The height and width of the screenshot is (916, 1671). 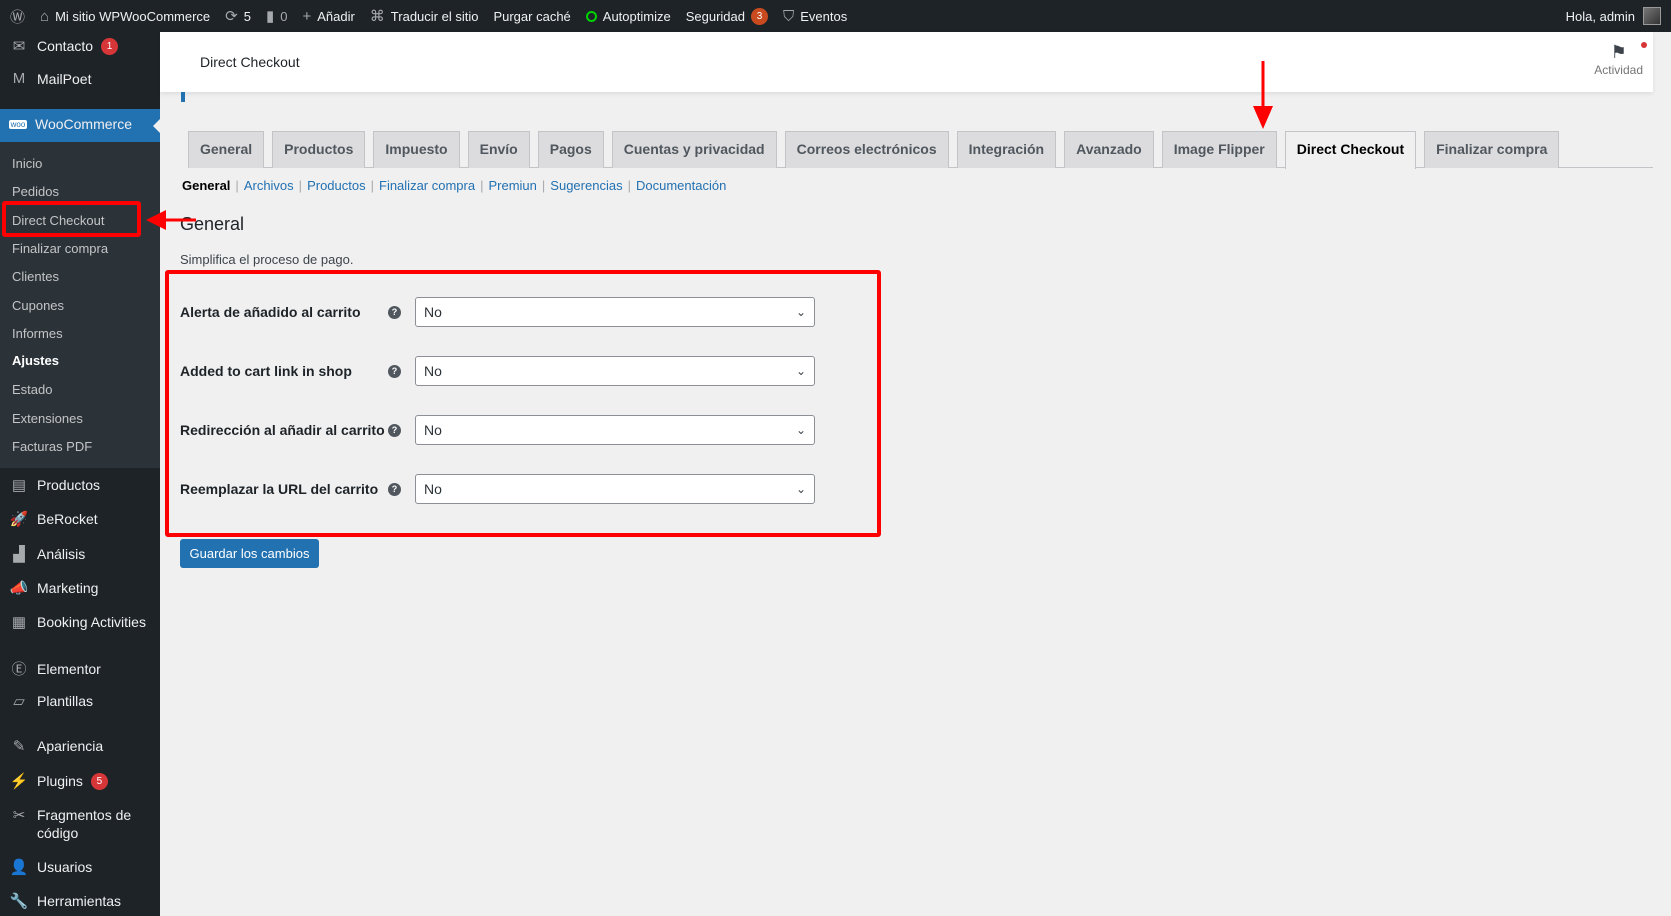 I want to click on down-arrow-icon, so click(x=1263, y=95).